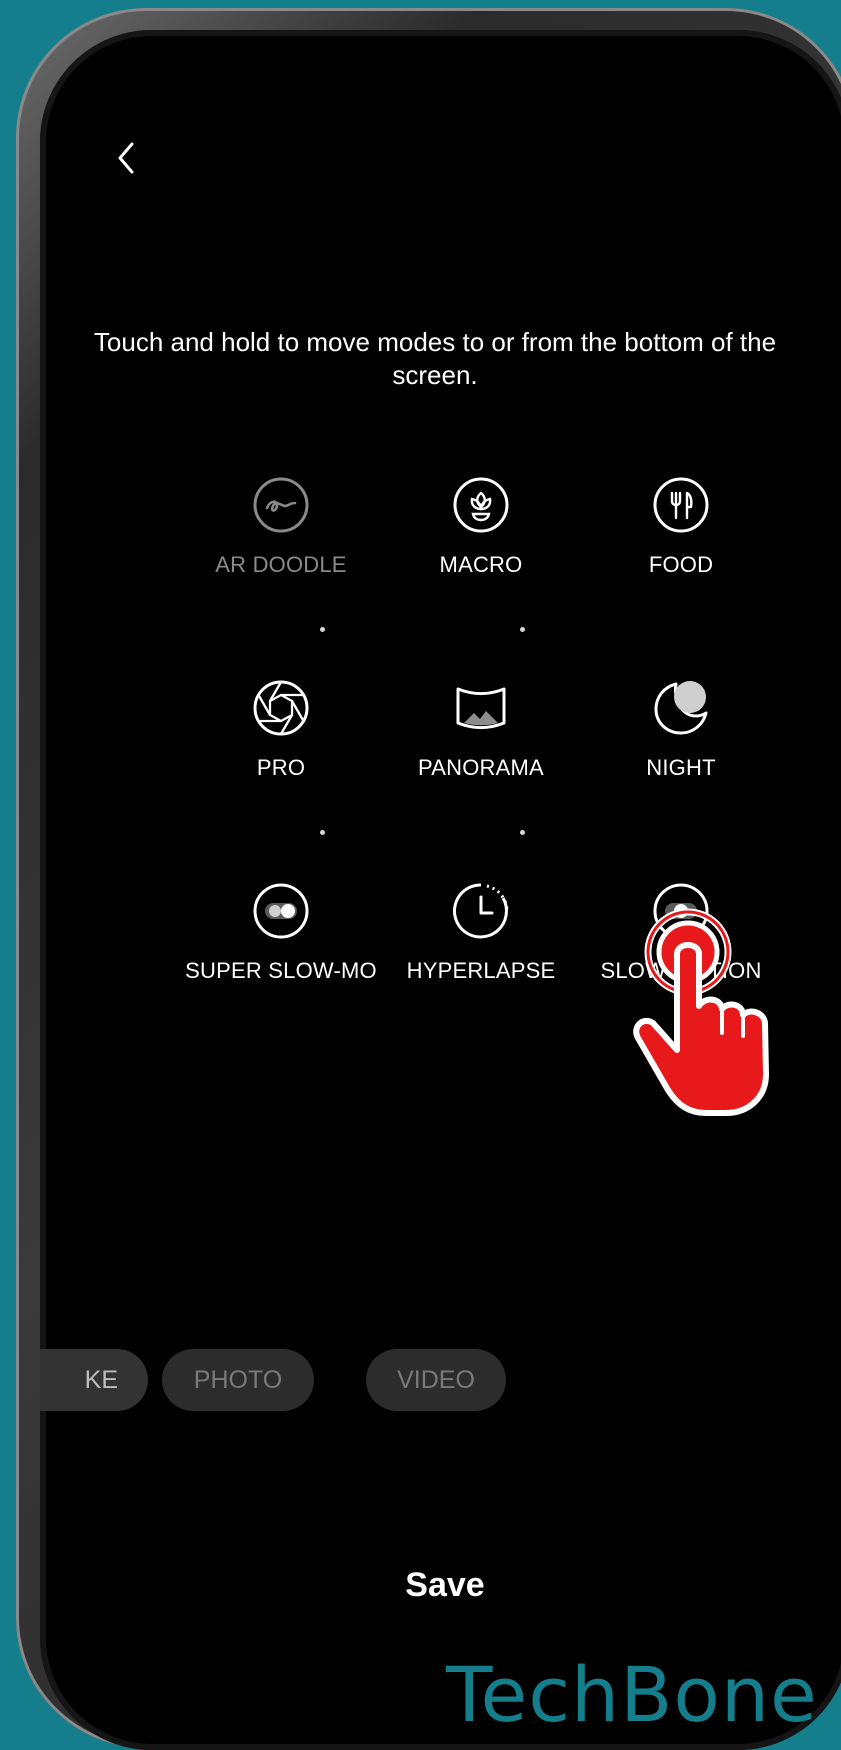  I want to click on techbone-watermark: TechBone, so click(632, 1694).